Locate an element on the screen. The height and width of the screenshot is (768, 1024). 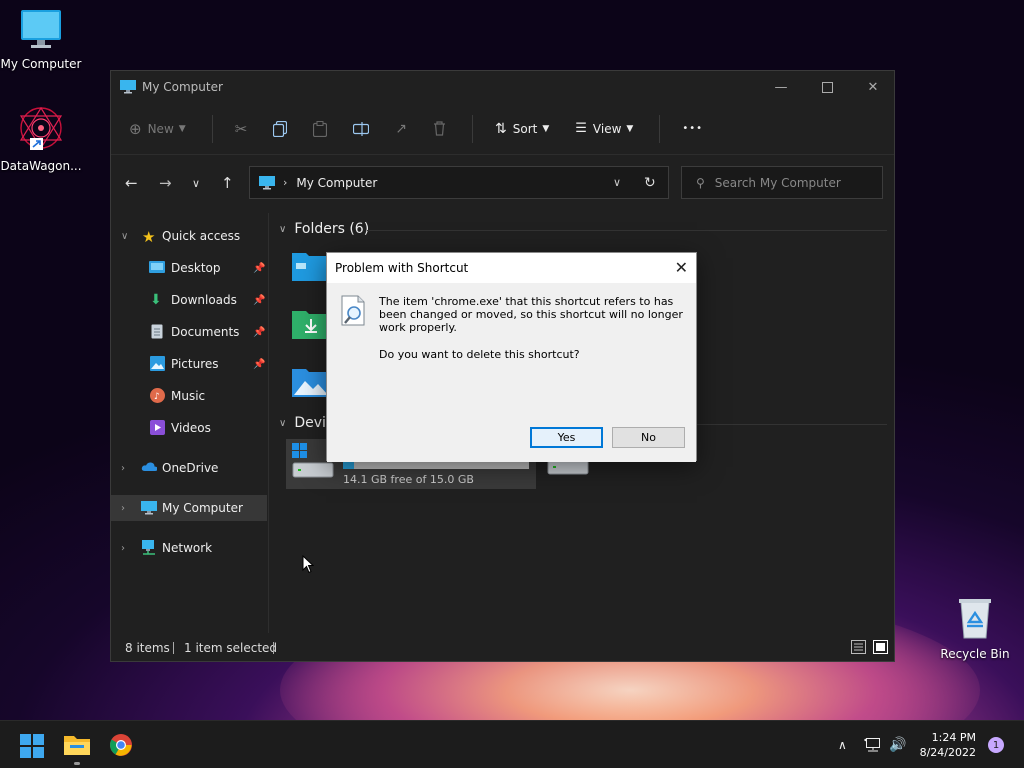
refresh-icon: ↻ is located at coordinates (650, 183).